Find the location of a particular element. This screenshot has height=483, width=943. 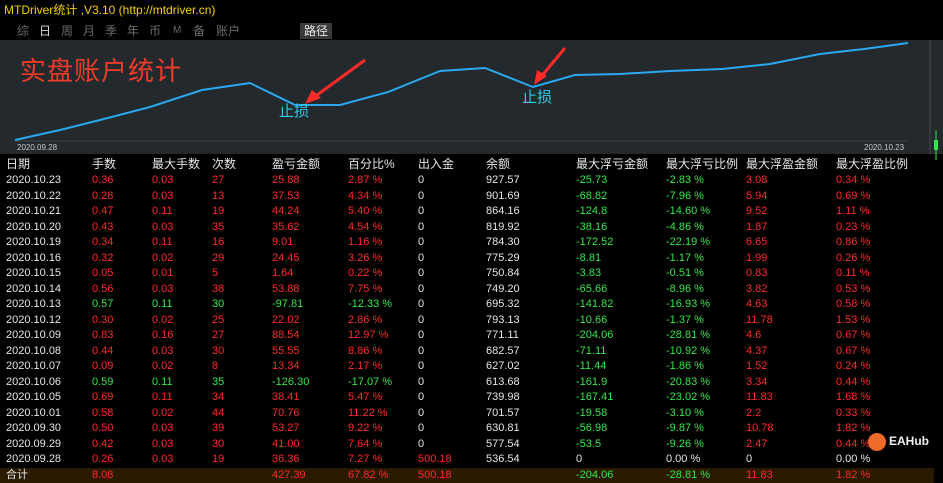

cell-percent: 4.54 % is located at coordinates (377, 228).